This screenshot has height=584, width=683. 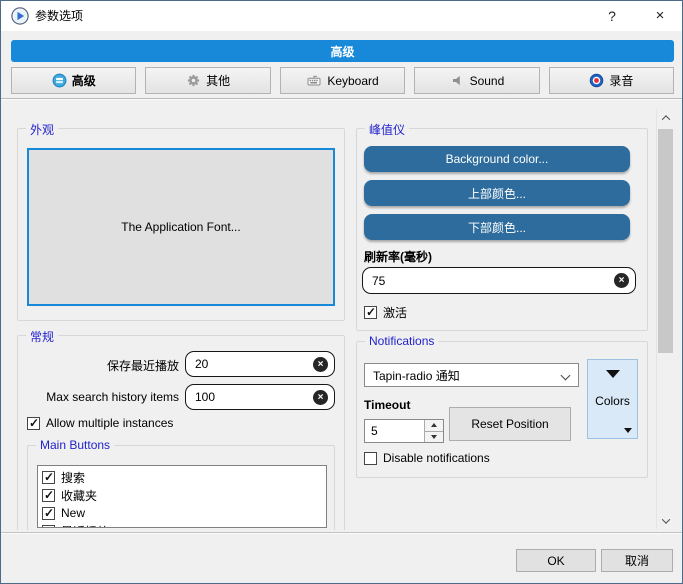 What do you see at coordinates (79, 495) in the screenshot?
I see `list-item-label: 收藏夹` at bounding box center [79, 495].